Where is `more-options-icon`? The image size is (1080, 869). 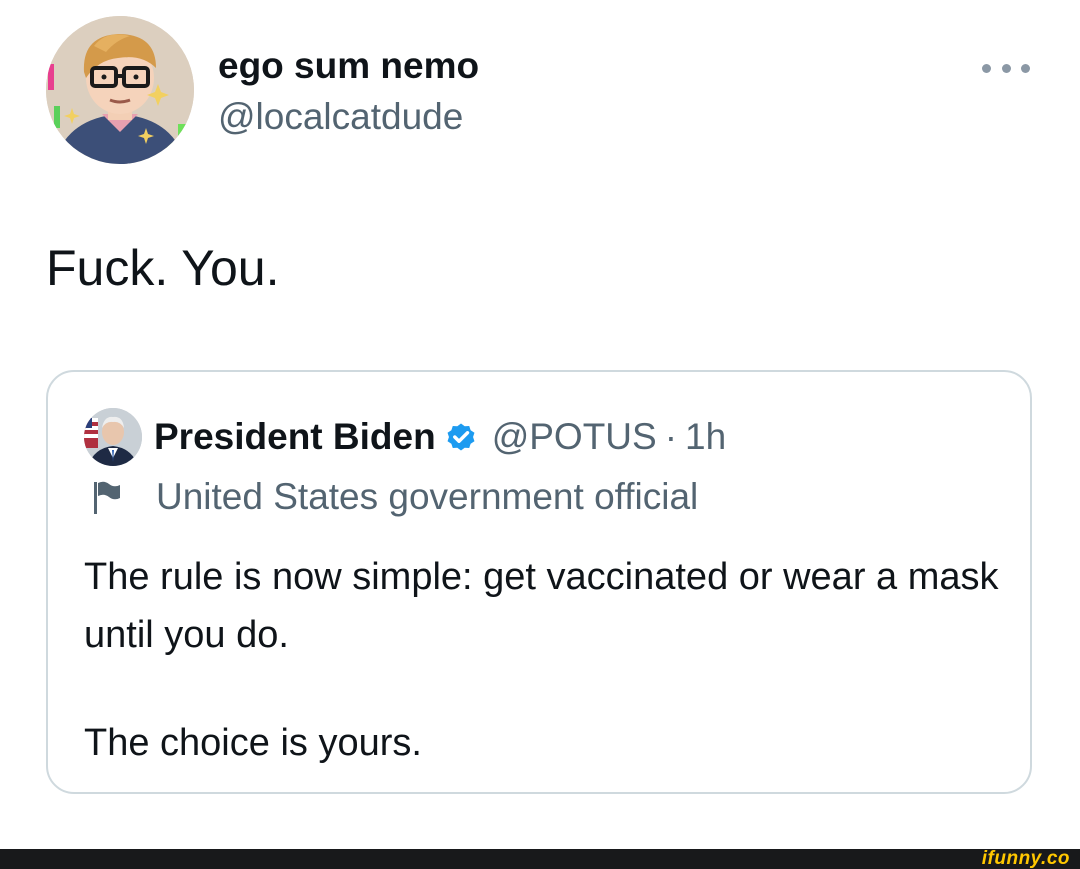 more-options-icon is located at coordinates (1006, 68).